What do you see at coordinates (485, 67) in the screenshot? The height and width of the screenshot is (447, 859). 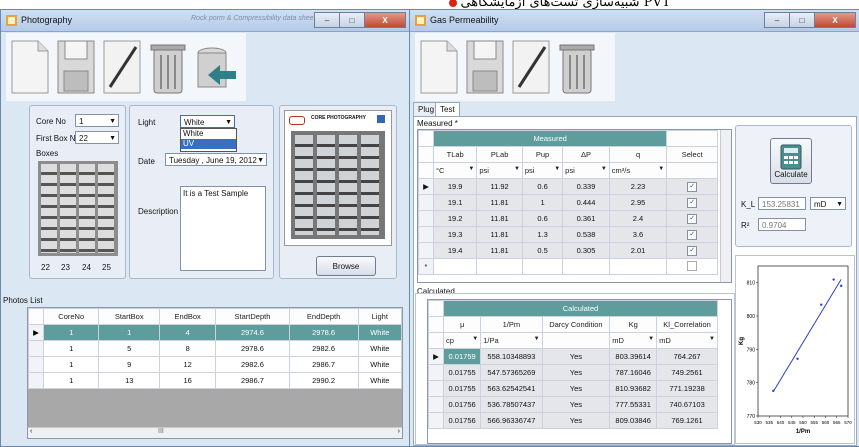 I see `save-icon` at bounding box center [485, 67].